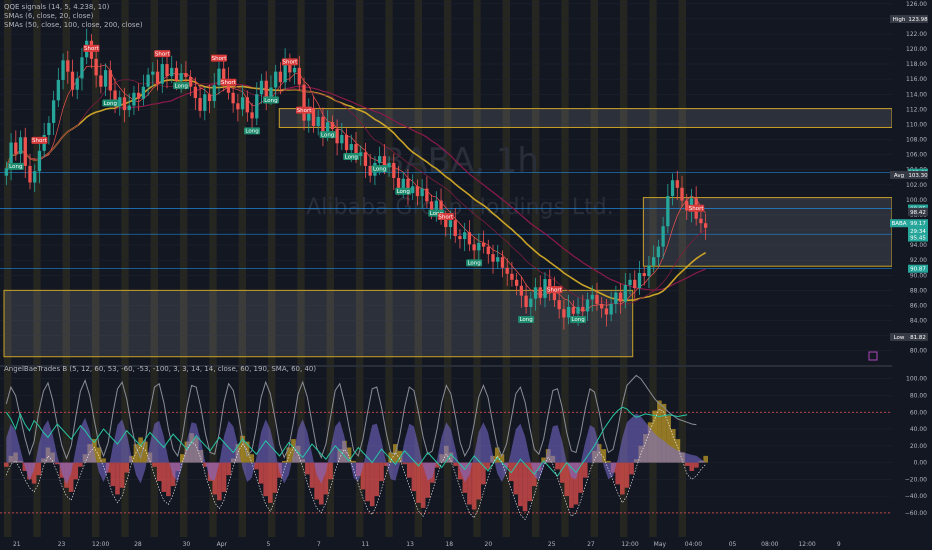 The width and height of the screenshot is (932, 550). I want to click on price-tag-value: 90.87, so click(918, 270).